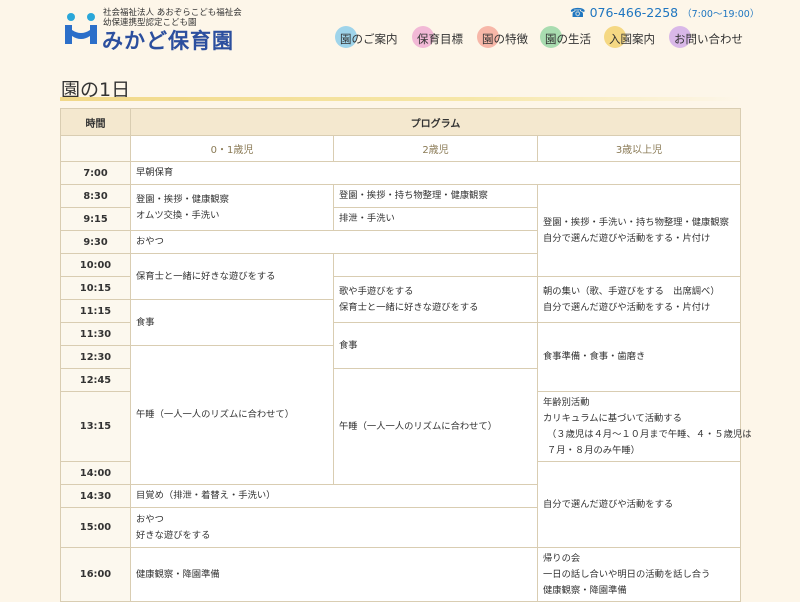 This screenshot has height=602, width=800. What do you see at coordinates (366, 38) in the screenshot?
I see `nav-item-about: 園のご案内` at bounding box center [366, 38].